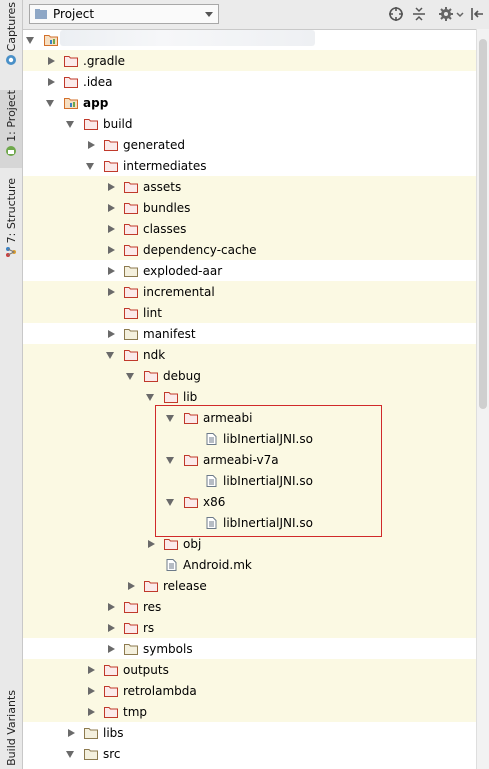  I want to click on tree-node-label: .gradle, so click(104, 60).